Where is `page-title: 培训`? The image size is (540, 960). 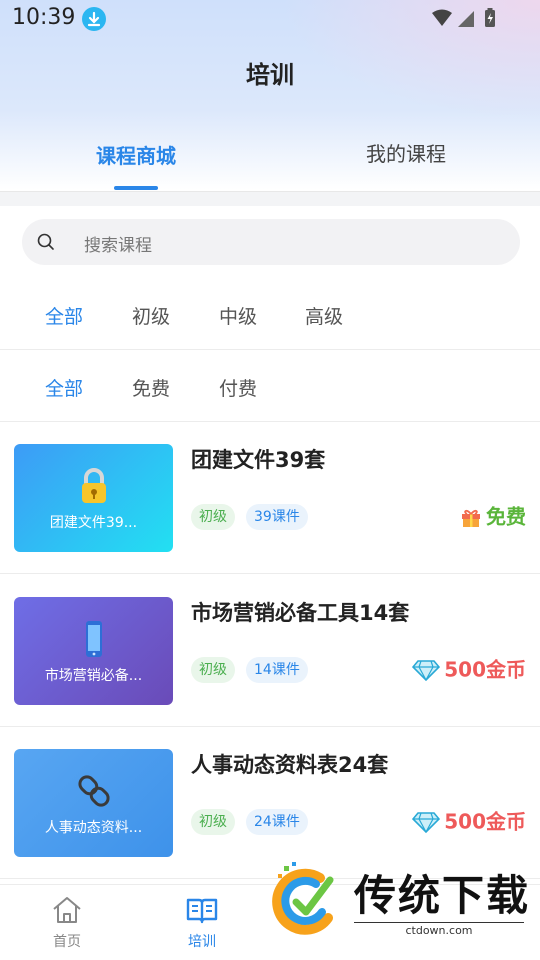 page-title: 培训 is located at coordinates (270, 75).